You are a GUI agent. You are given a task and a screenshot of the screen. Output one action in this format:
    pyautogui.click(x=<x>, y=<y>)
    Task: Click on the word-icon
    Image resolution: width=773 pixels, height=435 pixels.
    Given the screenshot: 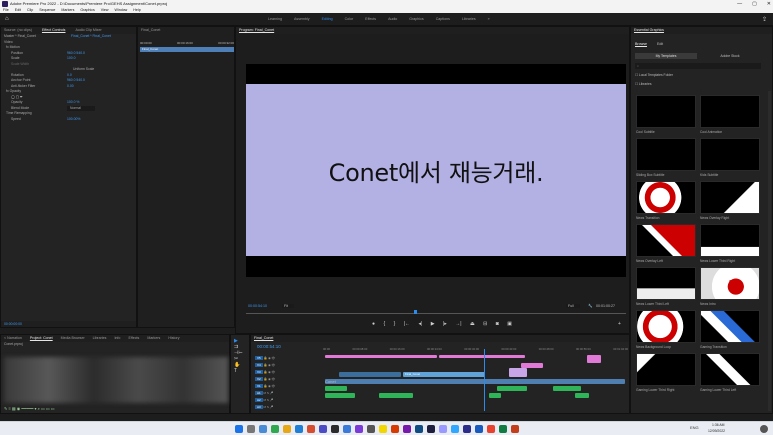 What is the action you would take?
    pyautogui.click(x=479, y=429)
    